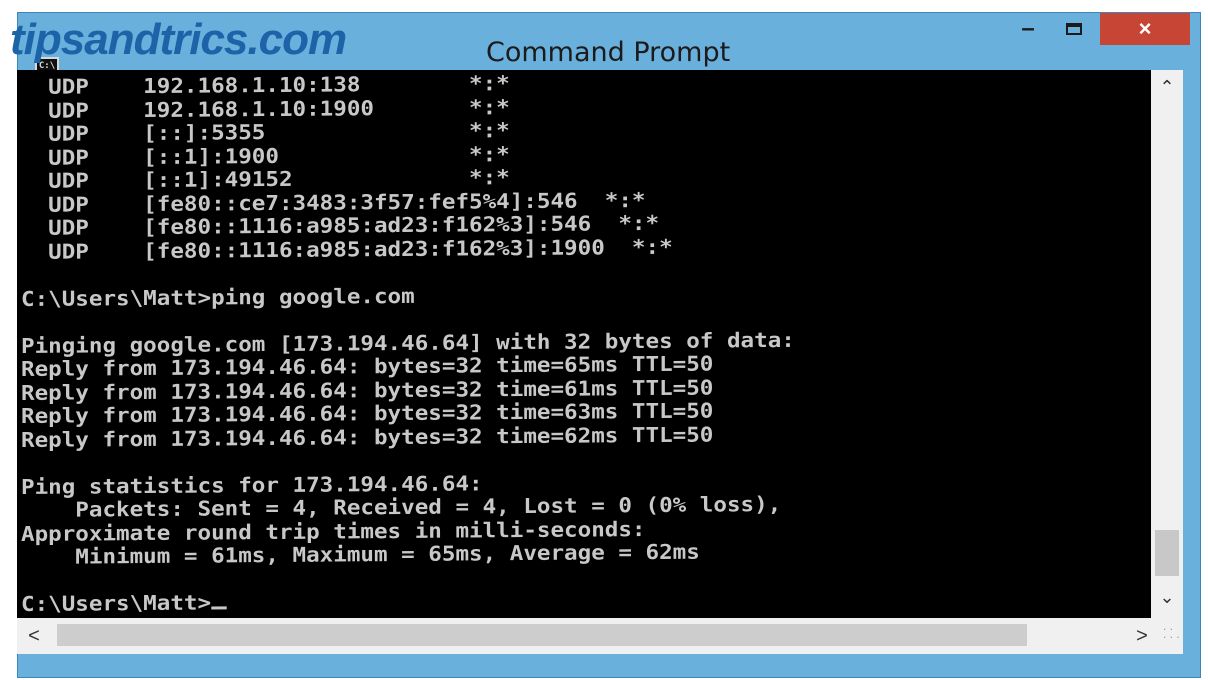 The height and width of the screenshot is (680, 1208). I want to click on vertical-scroll-thumb, so click(1167, 553).